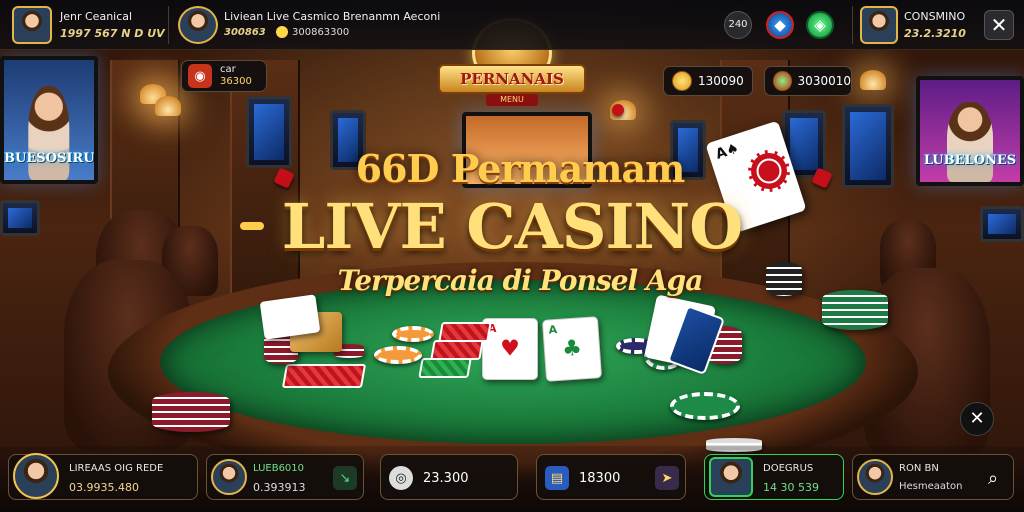 Image resolution: width=1024 pixels, height=512 pixels. What do you see at coordinates (103, 476) in the screenshot?
I see `bottom-player-card-1: LIREAAS OIG REDE 03.9935.480` at bounding box center [103, 476].